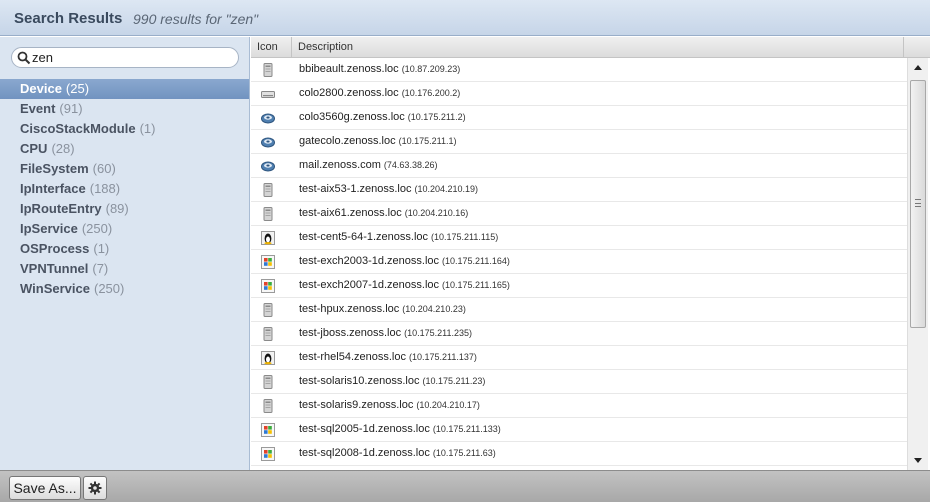 This screenshot has height=502, width=930. Describe the element at coordinates (388, 189) in the screenshot. I see `device-description: test-aix53-1.zenoss.loc (10.204.210.19)` at that location.